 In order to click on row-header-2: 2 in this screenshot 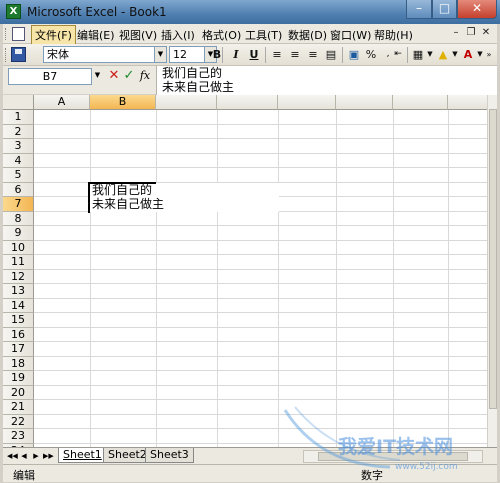, I will do `click(18, 131)`.